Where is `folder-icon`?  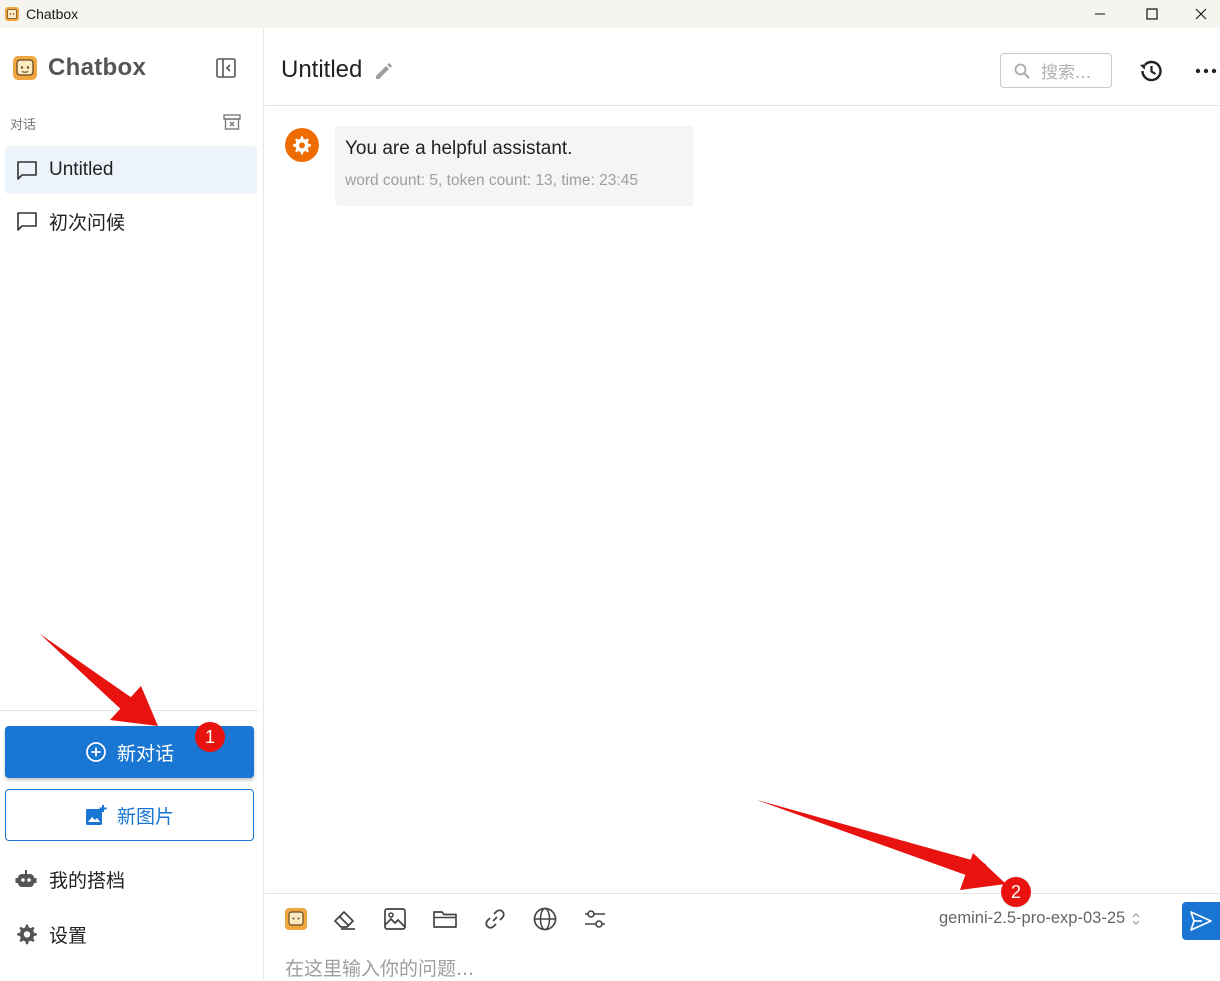 folder-icon is located at coordinates (445, 919).